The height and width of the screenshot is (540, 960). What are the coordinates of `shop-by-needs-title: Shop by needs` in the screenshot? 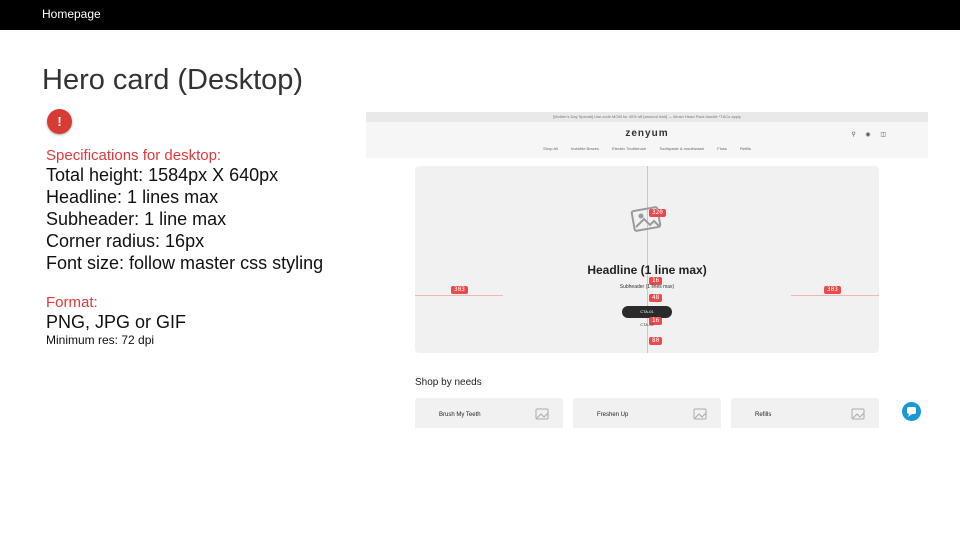 It's located at (448, 382).